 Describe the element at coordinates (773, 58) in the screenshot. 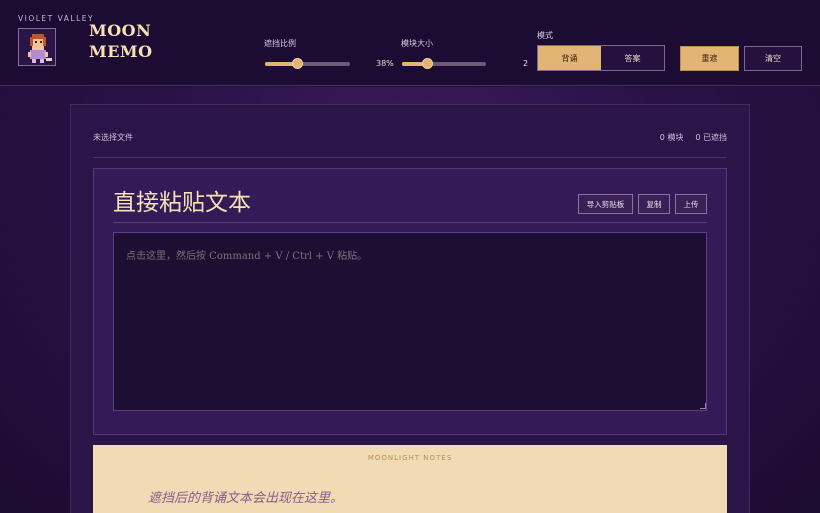

I see `clear-button: 清空` at that location.